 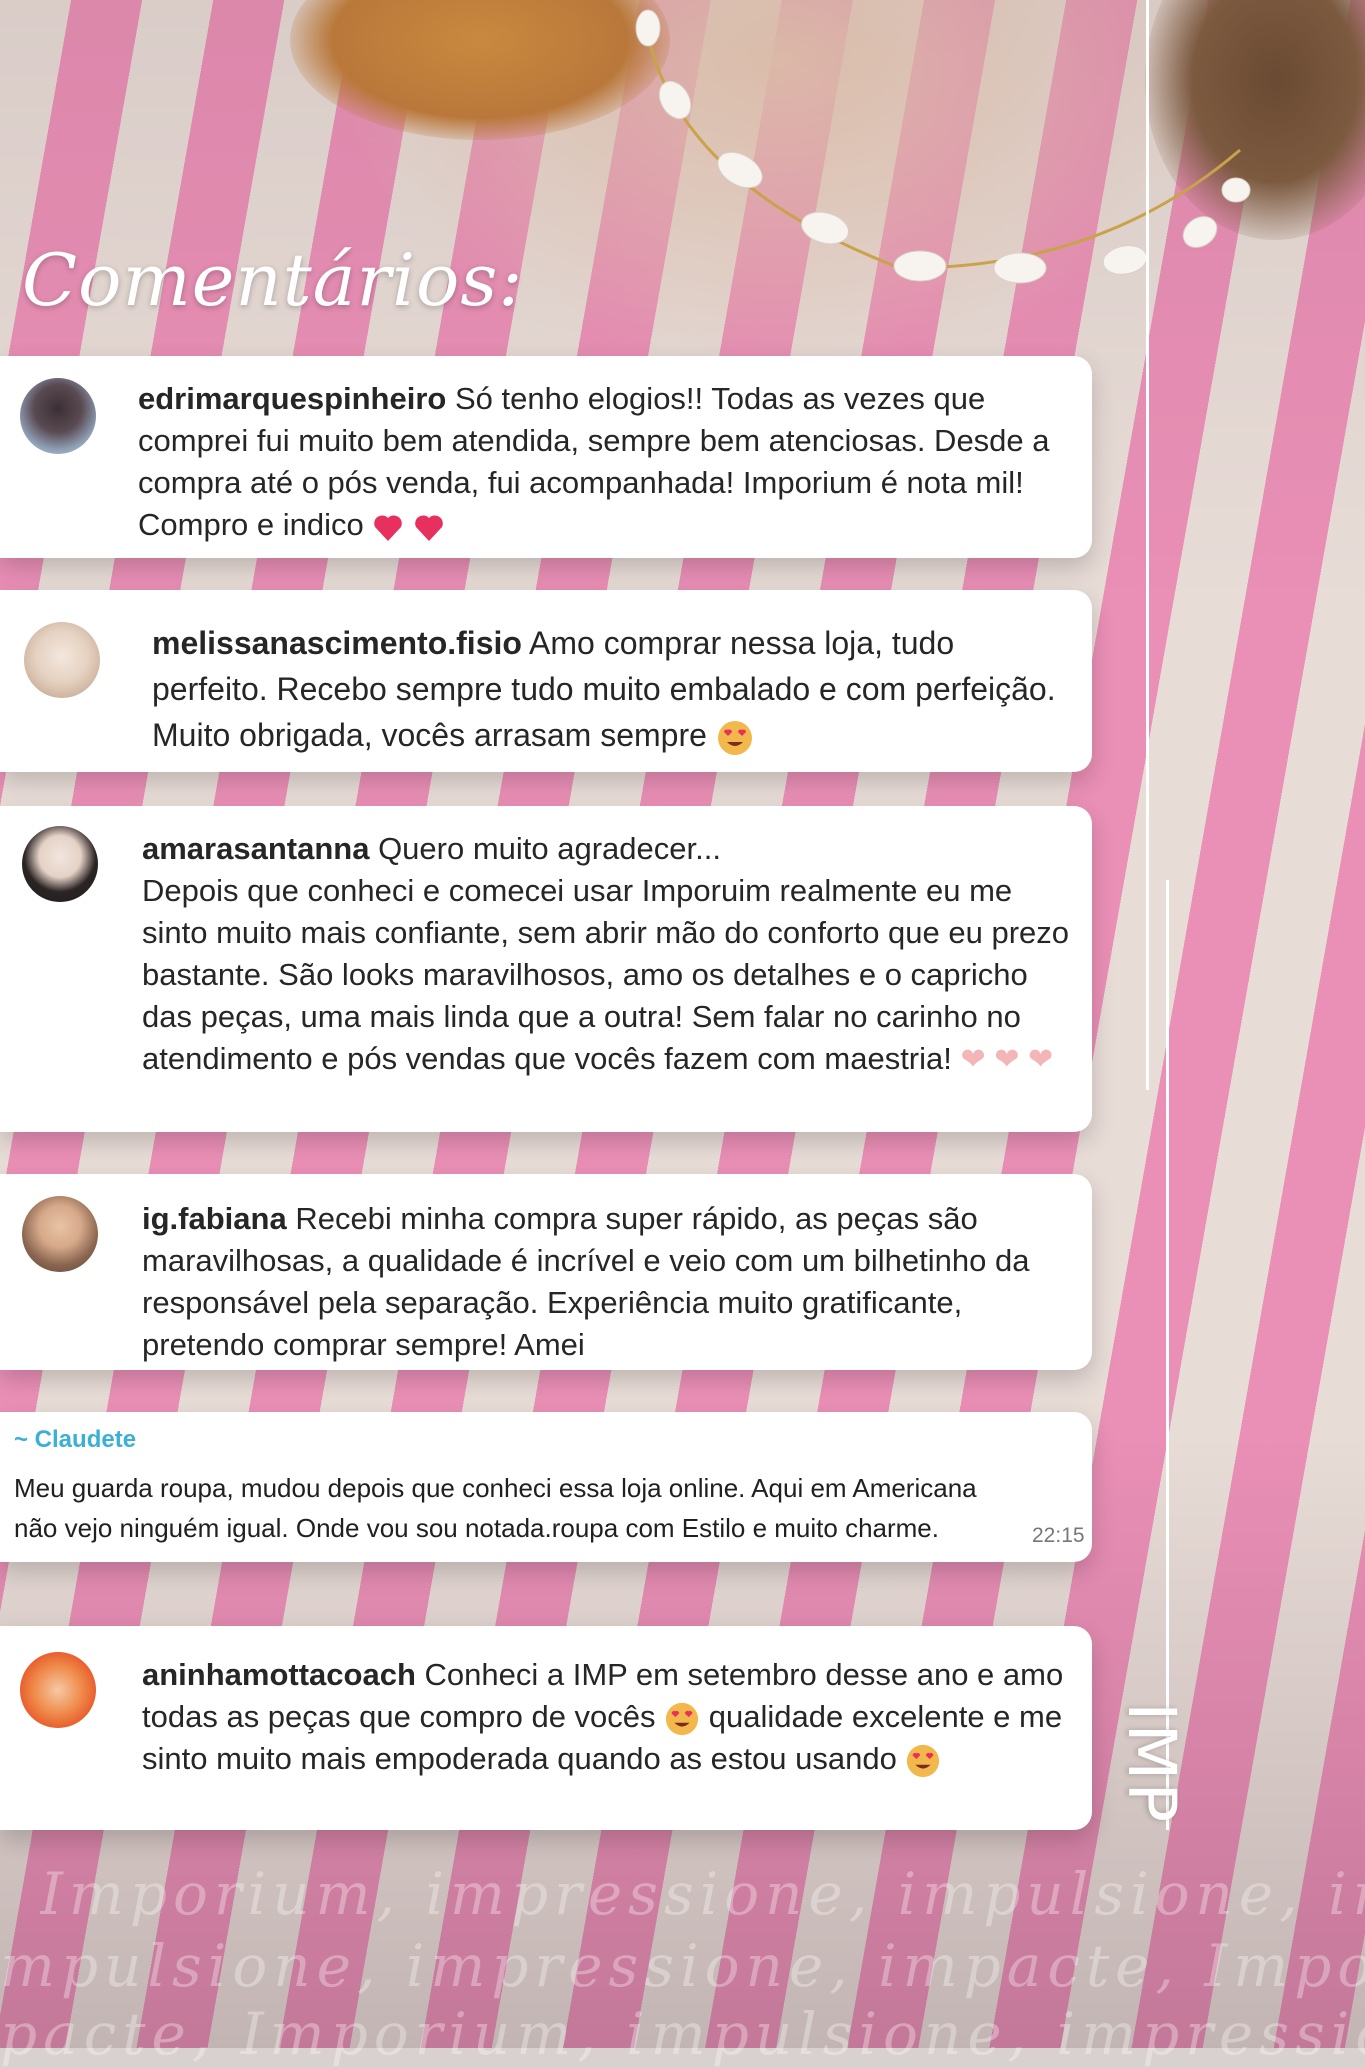 What do you see at coordinates (75, 1439) in the screenshot?
I see `message-sender: ~ Claudete` at bounding box center [75, 1439].